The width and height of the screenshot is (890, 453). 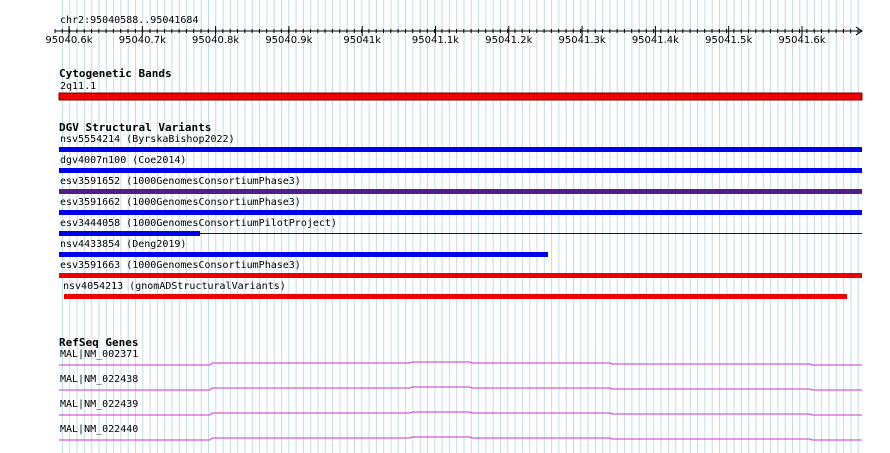 I want to click on dgv-feature-label: esv3591652 (1000GenomesConsortiumPhase3), so click(x=180, y=182).